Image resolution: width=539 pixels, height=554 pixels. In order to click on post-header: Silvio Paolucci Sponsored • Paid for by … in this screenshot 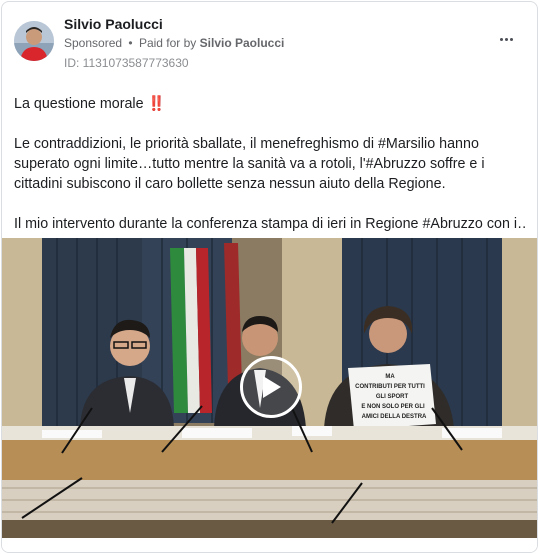, I will do `click(269, 42)`.